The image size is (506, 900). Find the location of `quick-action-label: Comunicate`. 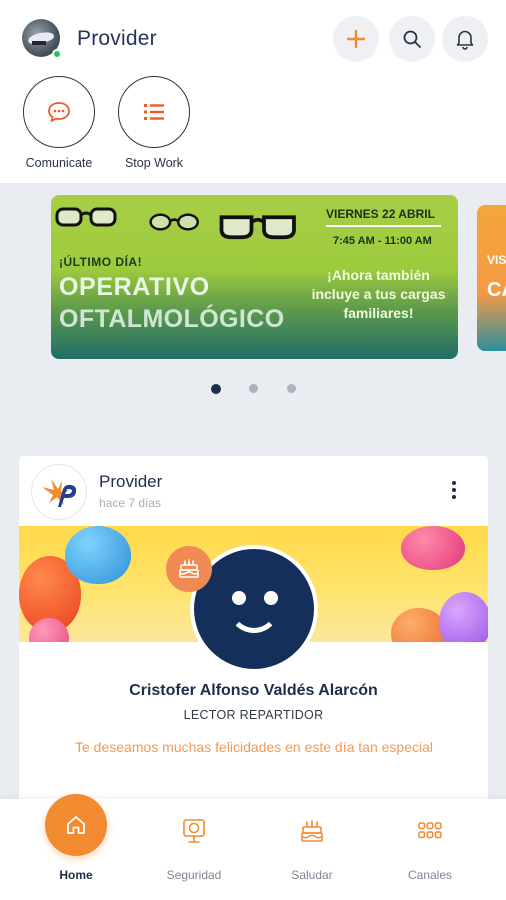

quick-action-label: Comunicate is located at coordinates (59, 163).